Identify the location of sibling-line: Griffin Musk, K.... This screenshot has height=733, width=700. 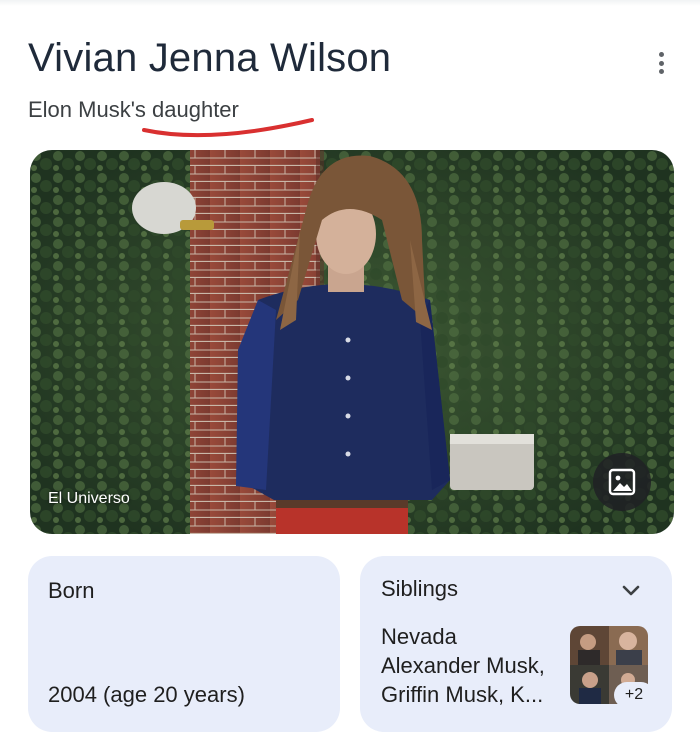
(462, 694).